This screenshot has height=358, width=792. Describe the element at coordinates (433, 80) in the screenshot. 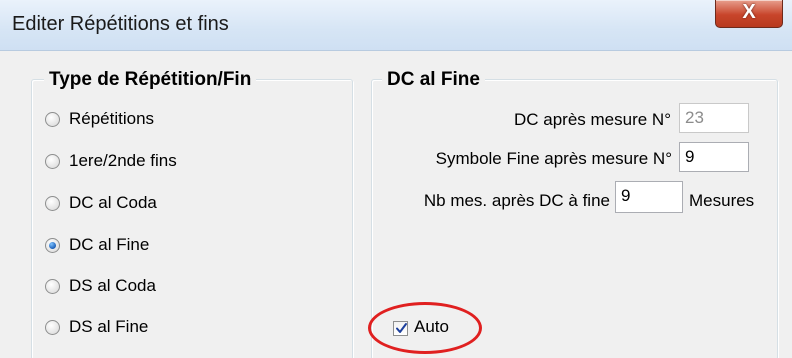

I see `dc-al-fine-group-title: DC al Fine` at that location.